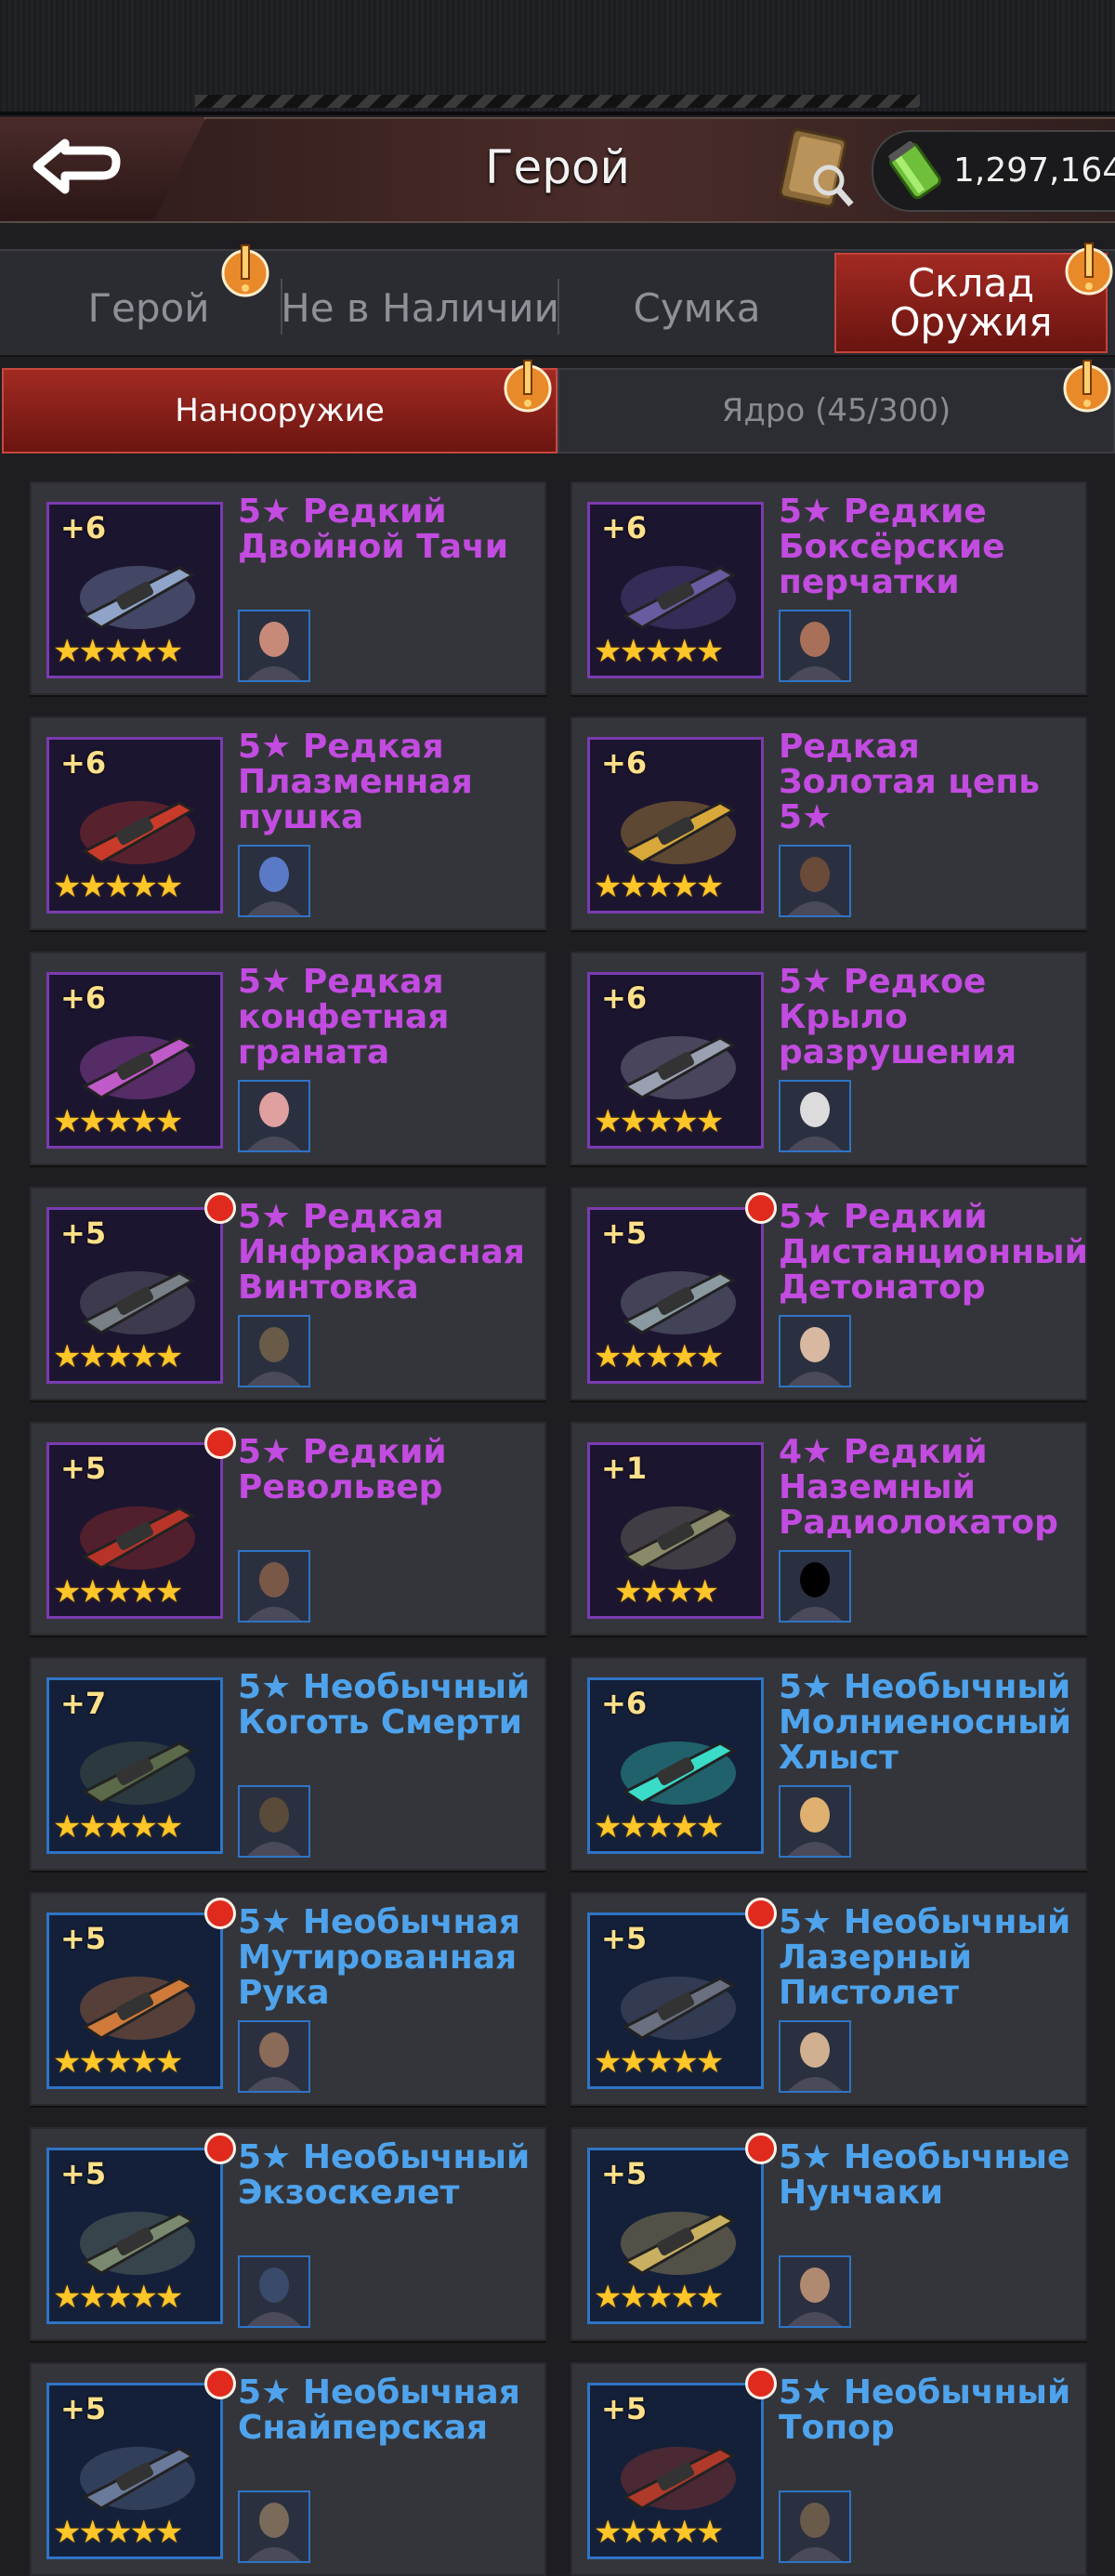  What do you see at coordinates (829, 588) in the screenshot?
I see `weapon-card: +6 ★★★★★ 5★ Редкие Боксёрские перчатки` at bounding box center [829, 588].